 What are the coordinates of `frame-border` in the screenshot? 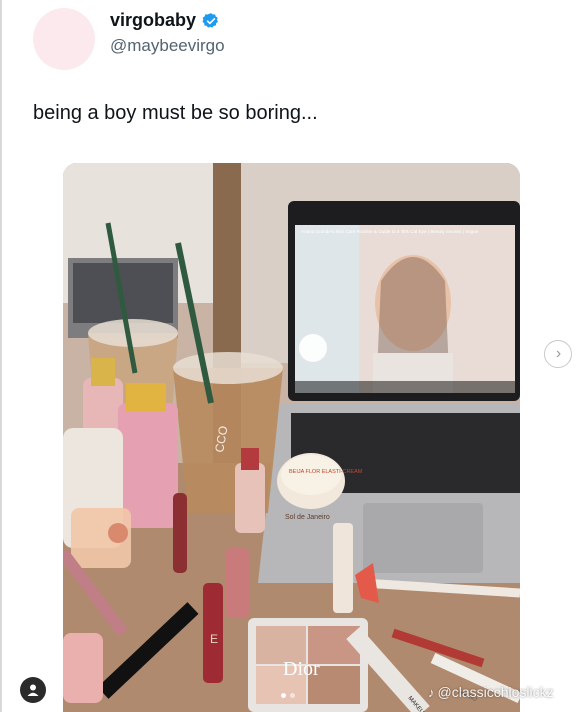 It's located at (1, 356).